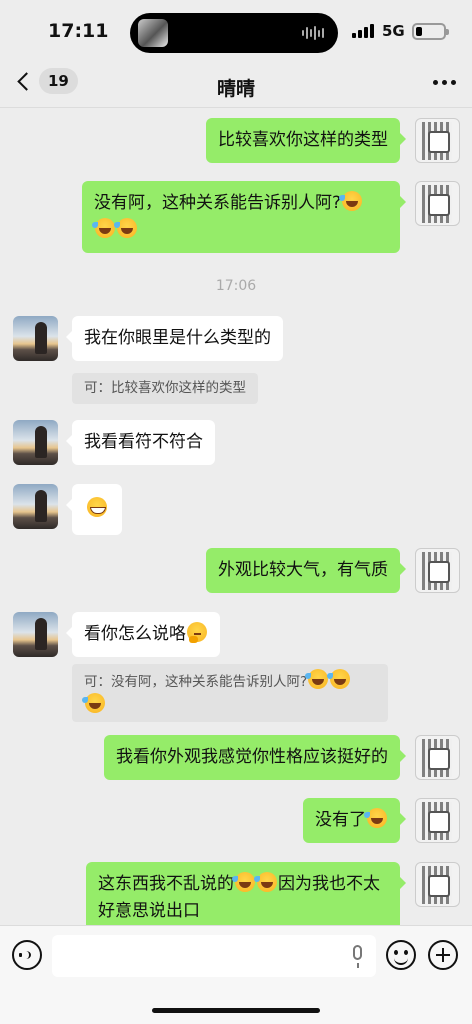 The image size is (472, 1024). I want to click on received-message-bubble: 我在你眼里是什么类型的, so click(174, 338).